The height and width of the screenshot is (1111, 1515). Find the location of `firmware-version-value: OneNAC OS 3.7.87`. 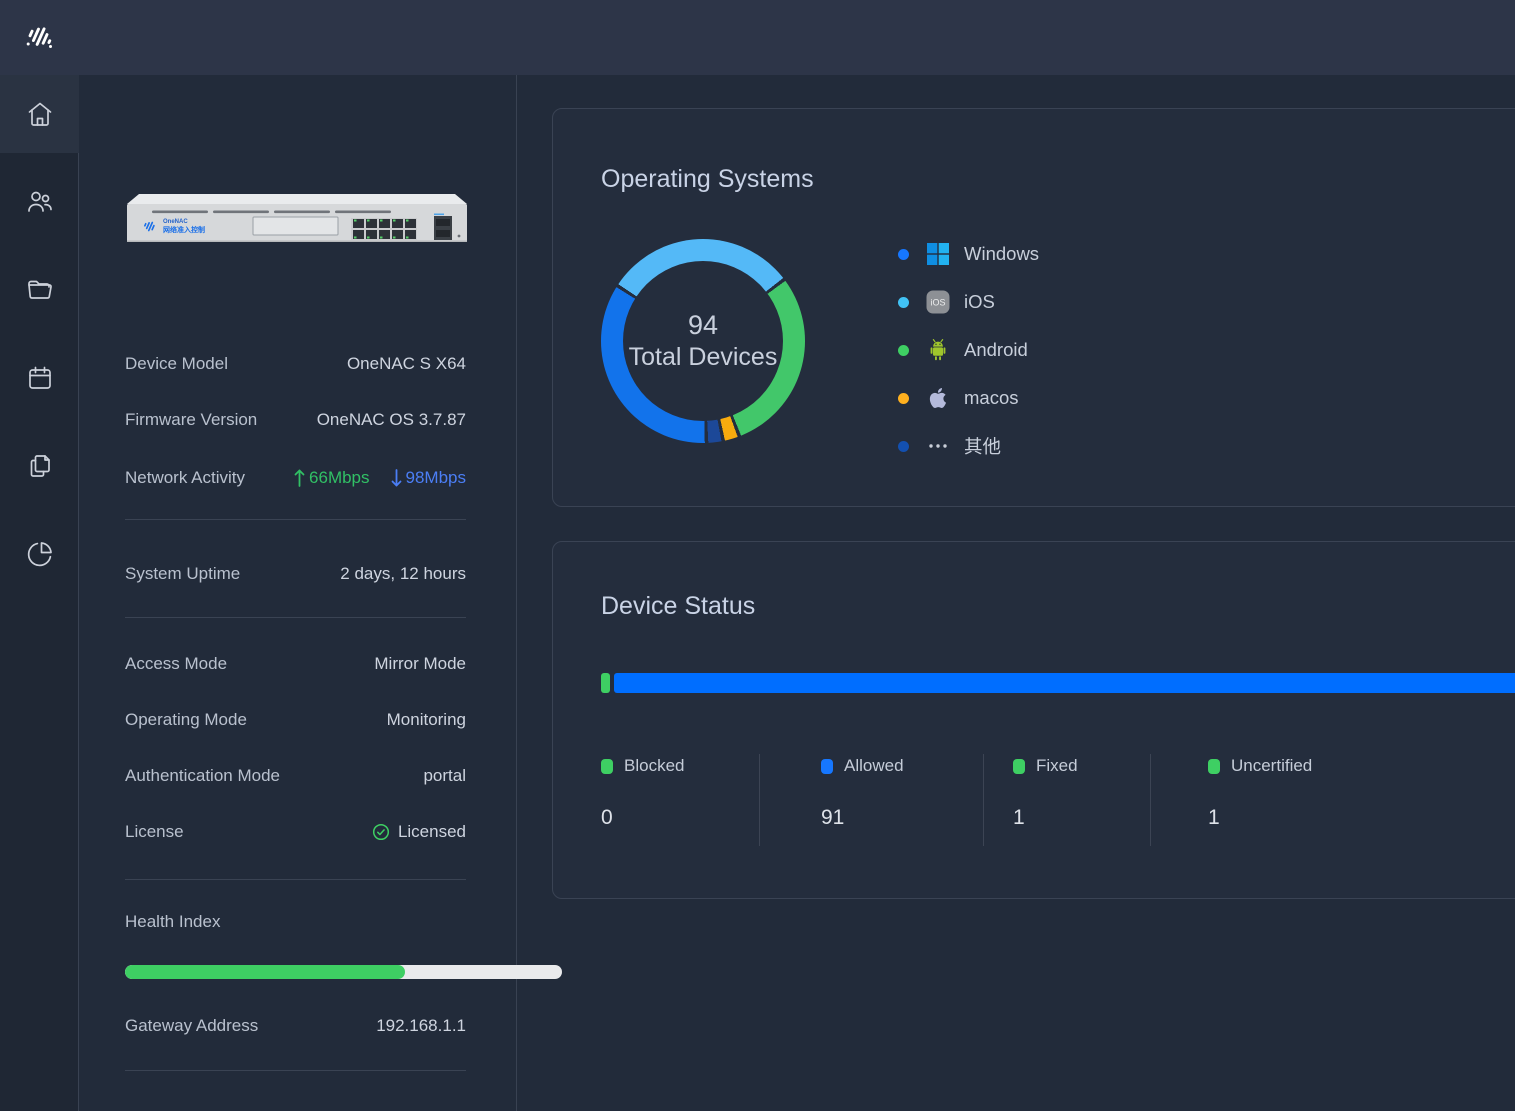

firmware-version-value: OneNAC OS 3.7.87 is located at coordinates (391, 419).